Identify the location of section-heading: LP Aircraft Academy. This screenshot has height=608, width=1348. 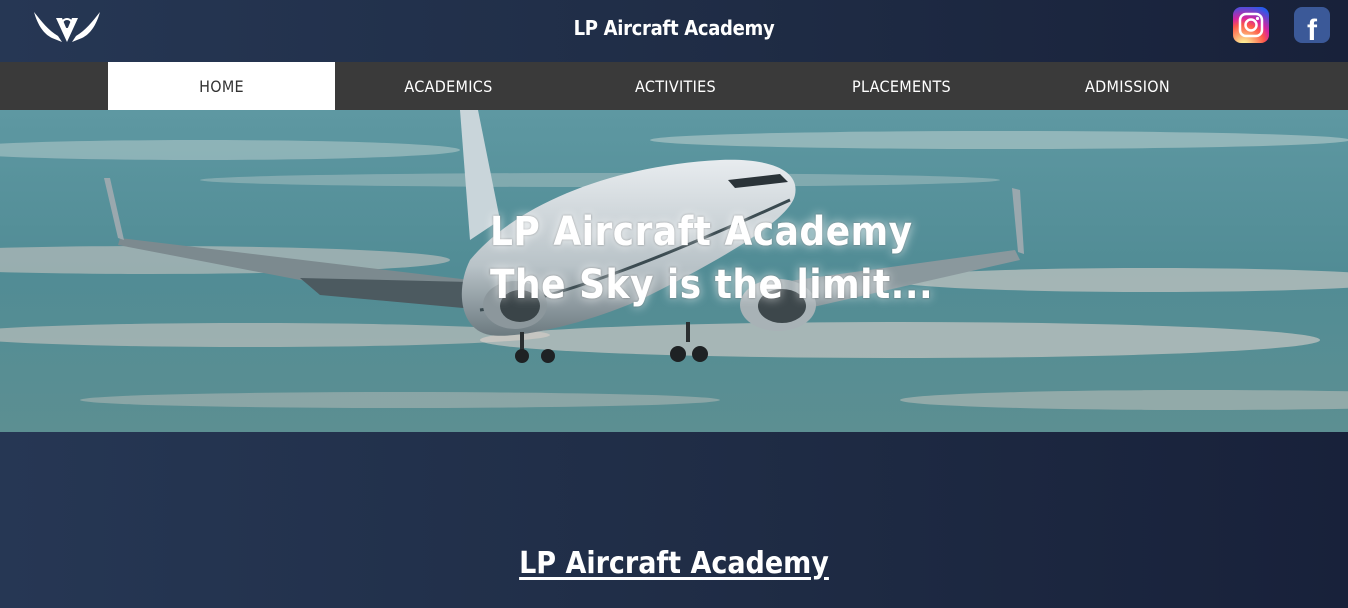
(674, 563).